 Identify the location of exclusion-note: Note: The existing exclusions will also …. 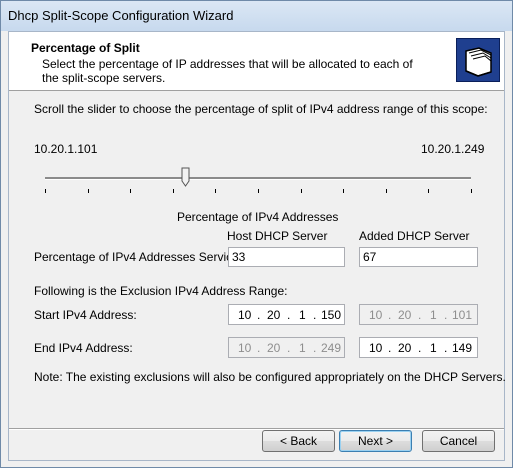
(270, 377).